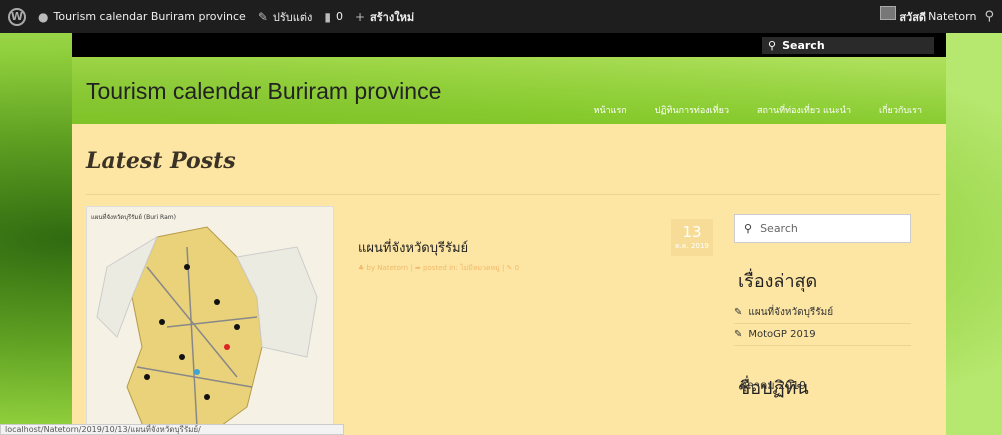 This screenshot has width=1002, height=435. Describe the element at coordinates (822, 313) in the screenshot. I see `recent-post-item: ✎ แผนที่จังหวัดบุรีรัมย์` at that location.